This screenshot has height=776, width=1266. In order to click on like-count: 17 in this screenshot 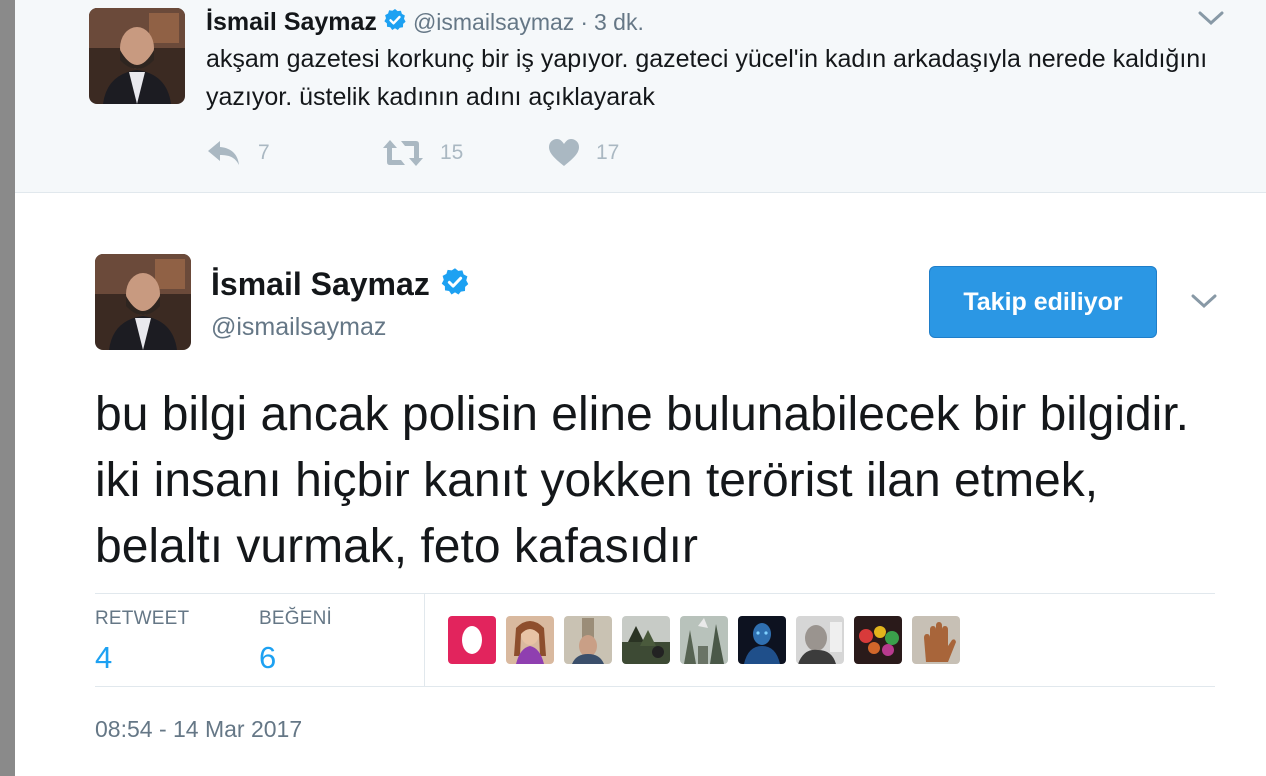, I will do `click(608, 152)`.